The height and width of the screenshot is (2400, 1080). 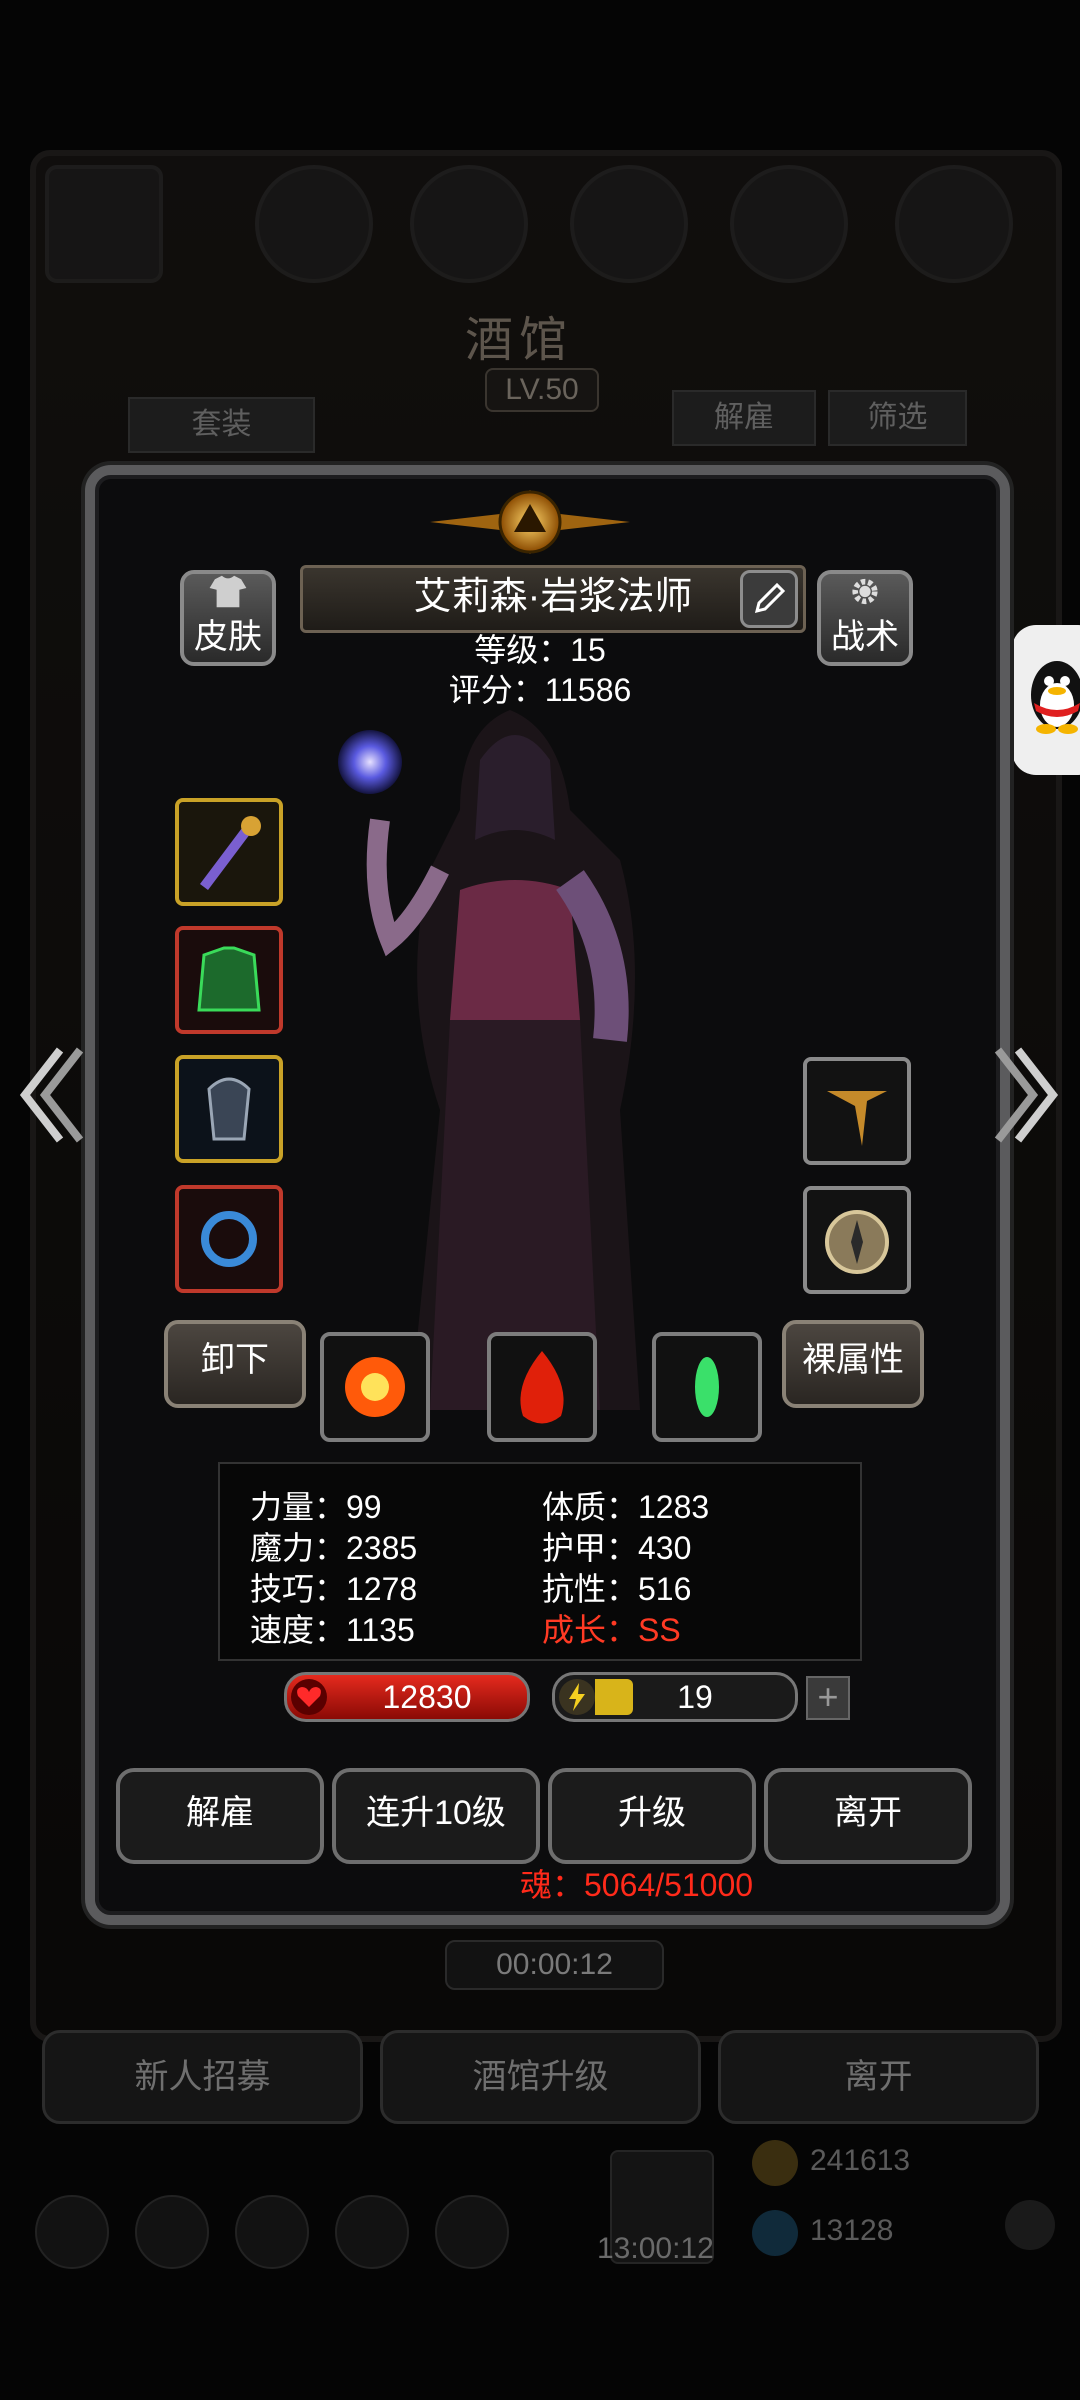 I want to click on level-up-button: 升级, so click(x=652, y=1816).